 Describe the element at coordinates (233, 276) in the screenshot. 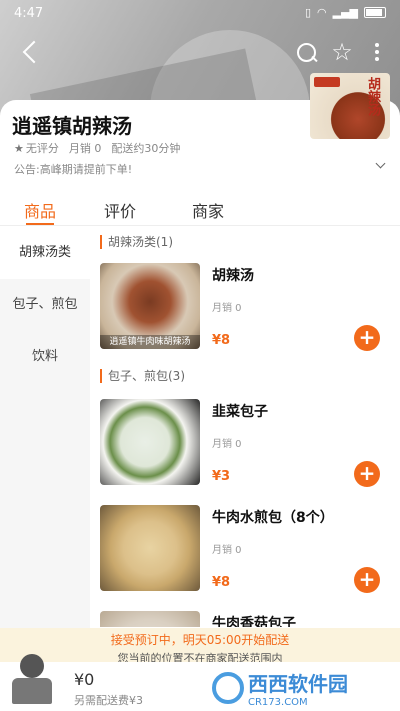

I see `product-name: 胡辣汤` at that location.